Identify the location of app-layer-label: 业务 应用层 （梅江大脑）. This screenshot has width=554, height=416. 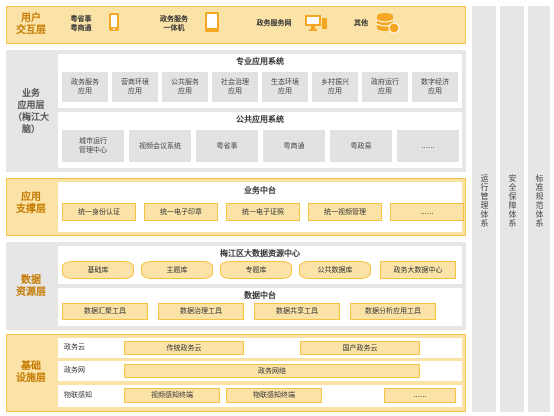
(30, 112).